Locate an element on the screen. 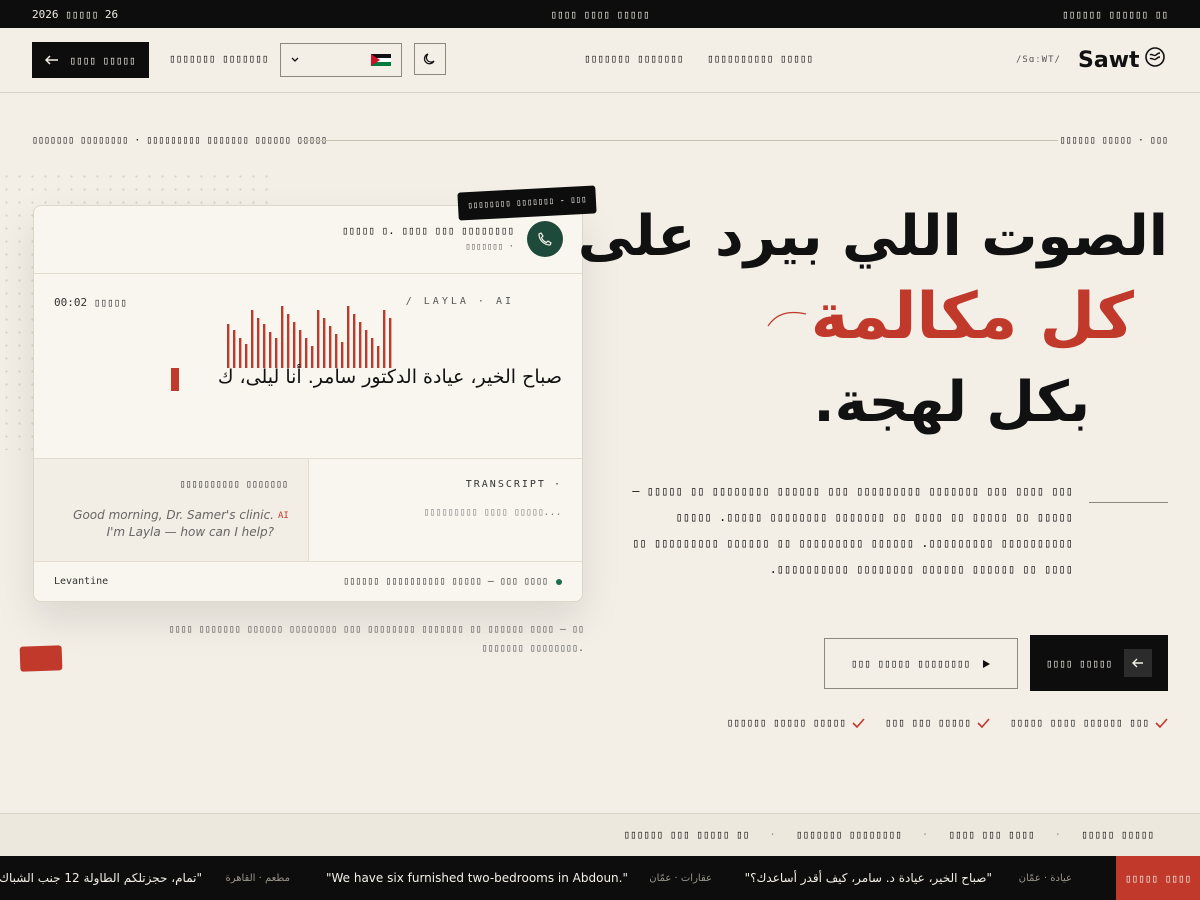 This screenshot has height=900, width=1200. ticker-live-badge: ▯▯▯▯▯ ▯▯▯▯ is located at coordinates (1158, 878).